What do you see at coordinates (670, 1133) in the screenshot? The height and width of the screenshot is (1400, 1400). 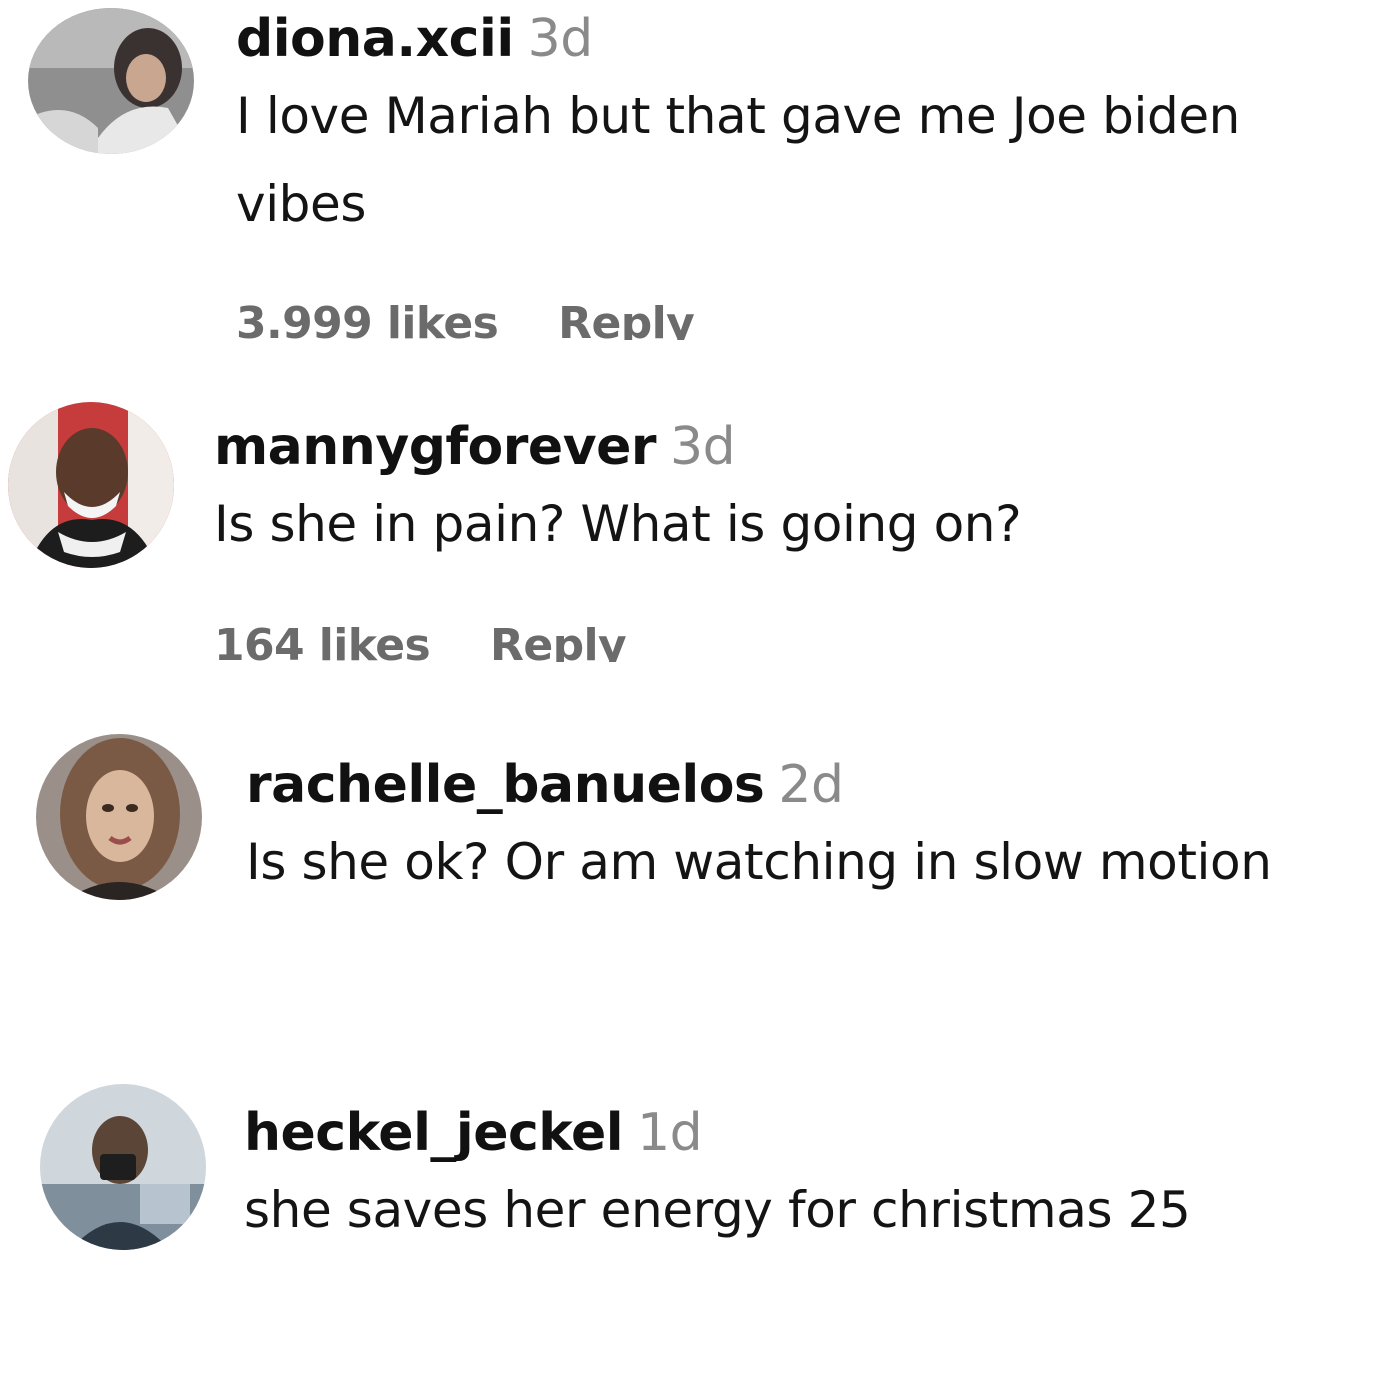 I see `comment-timestamp: 1d` at bounding box center [670, 1133].